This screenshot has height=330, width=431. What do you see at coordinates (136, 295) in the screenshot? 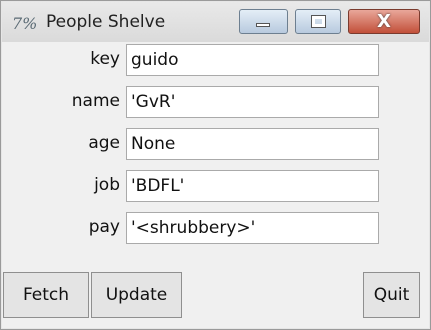
I see `update-button: Update` at bounding box center [136, 295].